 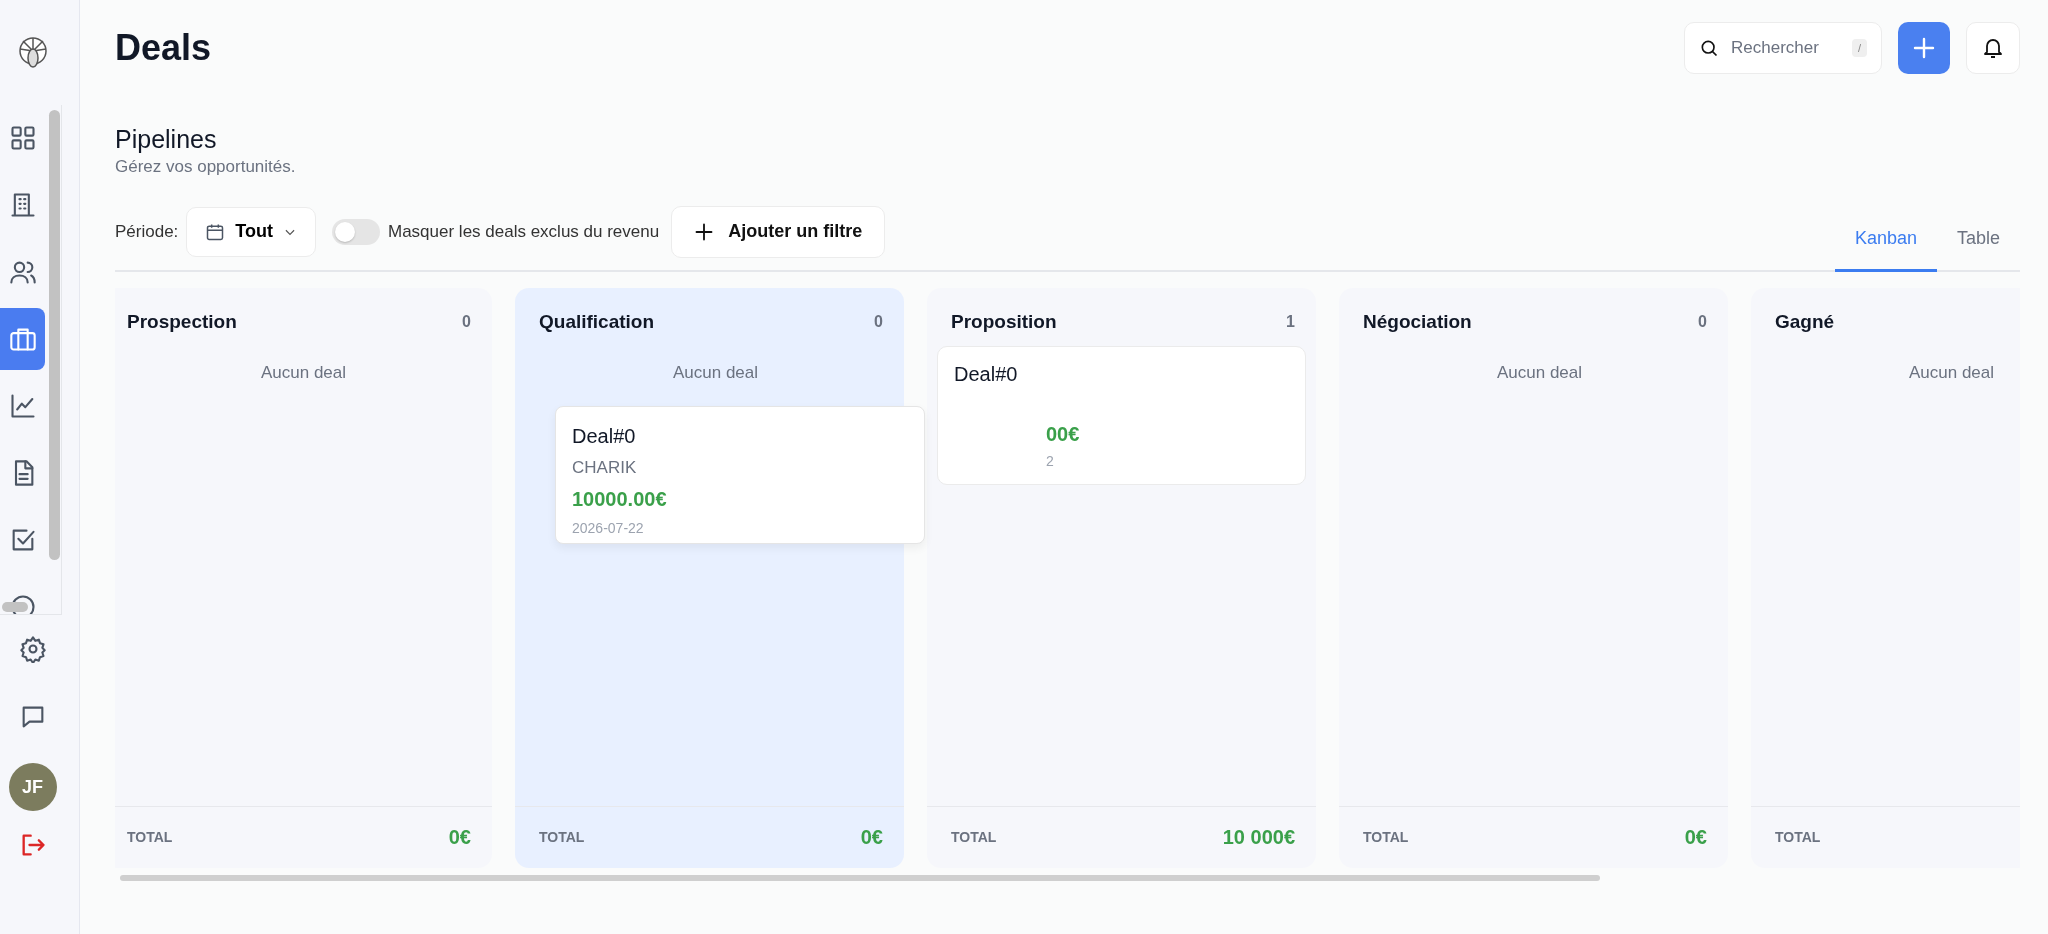 What do you see at coordinates (524, 231) in the screenshot?
I see `toggle-label: Masquer les deals exclus du revenu` at bounding box center [524, 231].